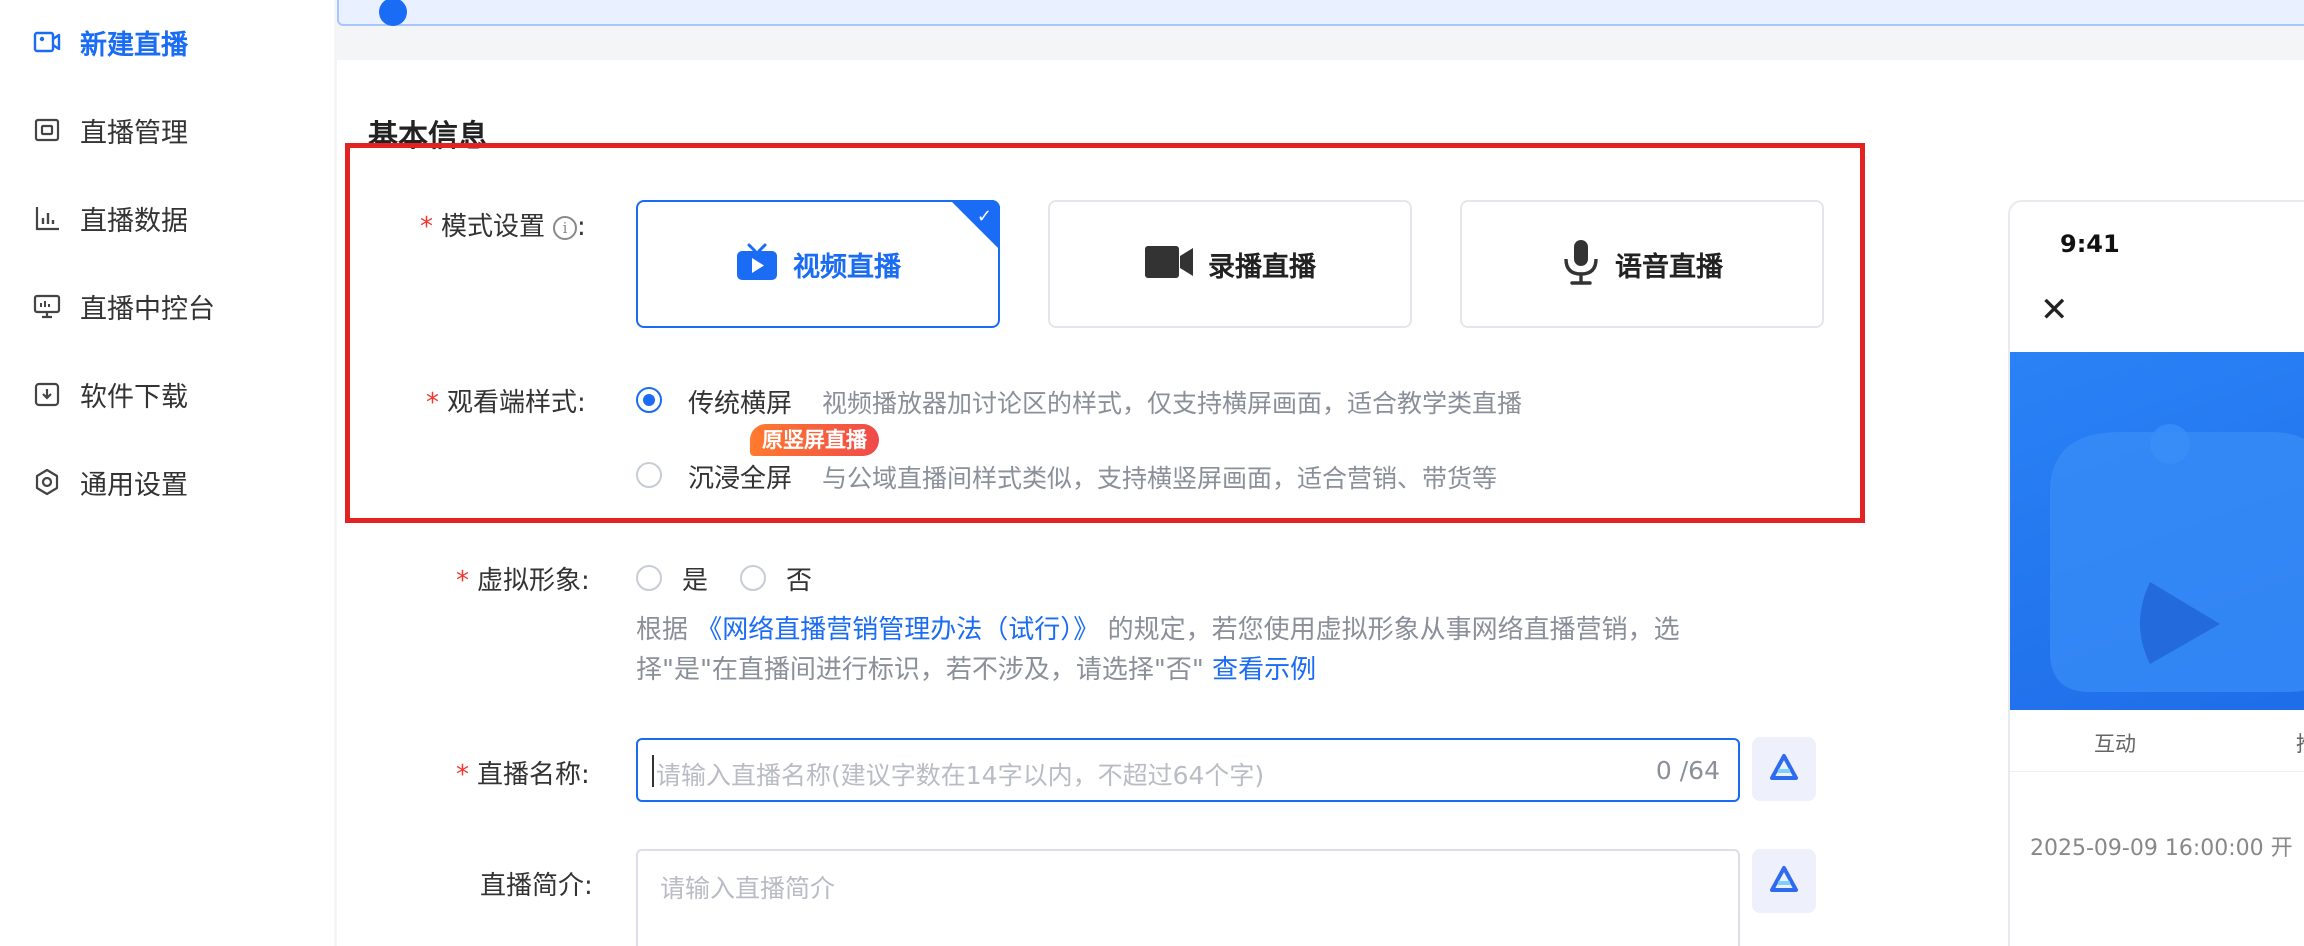 This screenshot has width=2304, height=946. Describe the element at coordinates (649, 475) in the screenshot. I see `viewer-style-immersive-radio` at that location.